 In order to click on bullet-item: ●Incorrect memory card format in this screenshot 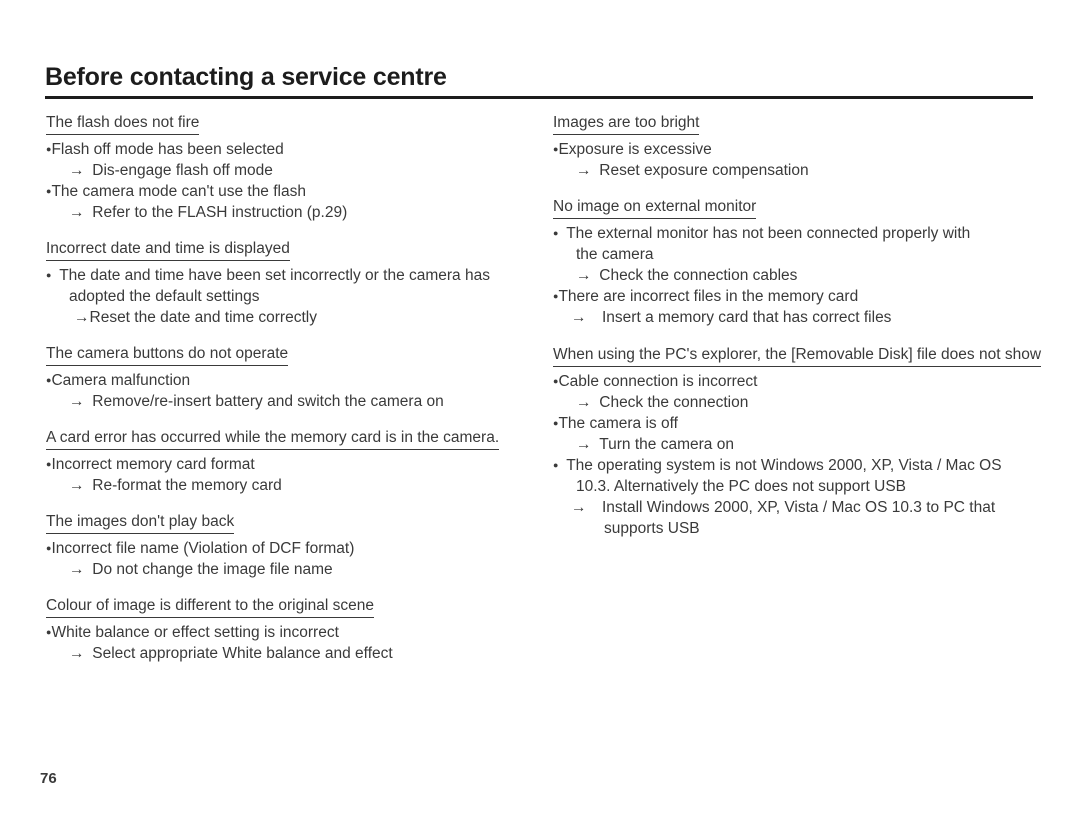, I will do `click(296, 464)`.